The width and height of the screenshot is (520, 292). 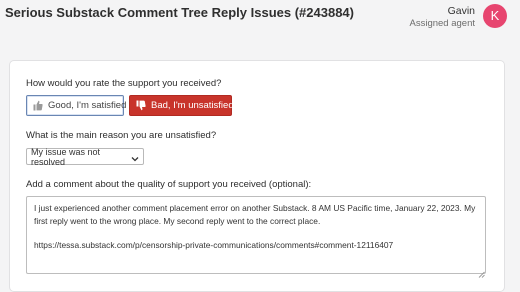 What do you see at coordinates (442, 23) in the screenshot?
I see `agent-role: Assigned agent` at bounding box center [442, 23].